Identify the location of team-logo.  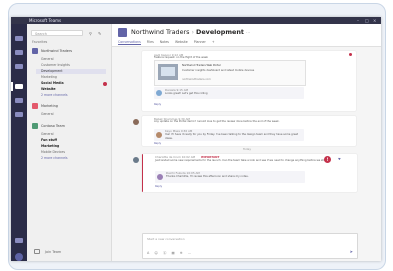
(122, 32).